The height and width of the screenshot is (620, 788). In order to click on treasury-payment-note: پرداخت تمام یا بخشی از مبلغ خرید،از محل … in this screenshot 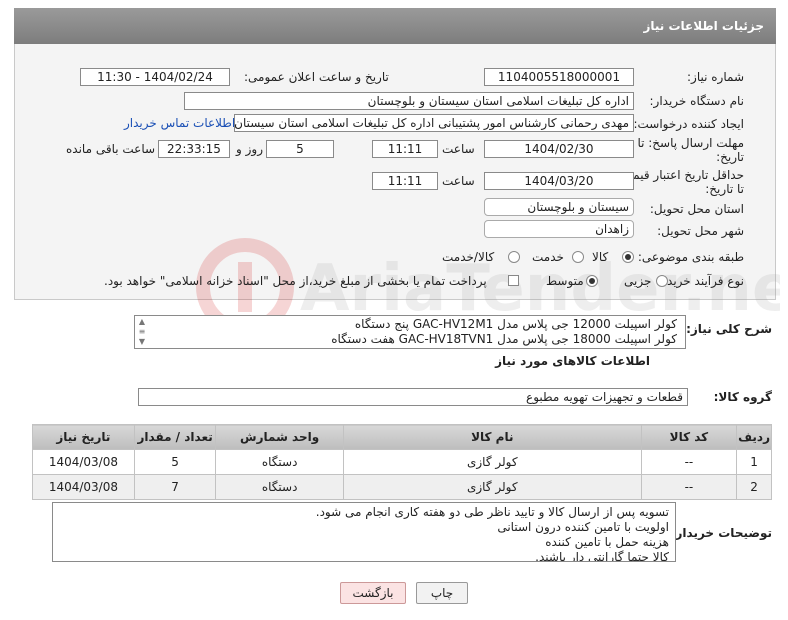, I will do `click(295, 281)`.